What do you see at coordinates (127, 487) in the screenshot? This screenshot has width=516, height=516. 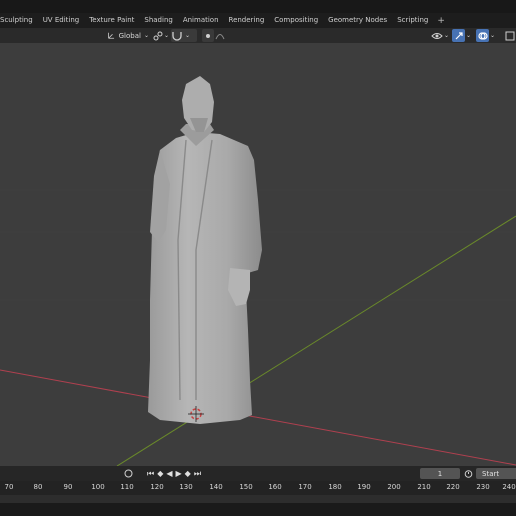 I see `ruler-tick-label: 110` at bounding box center [127, 487].